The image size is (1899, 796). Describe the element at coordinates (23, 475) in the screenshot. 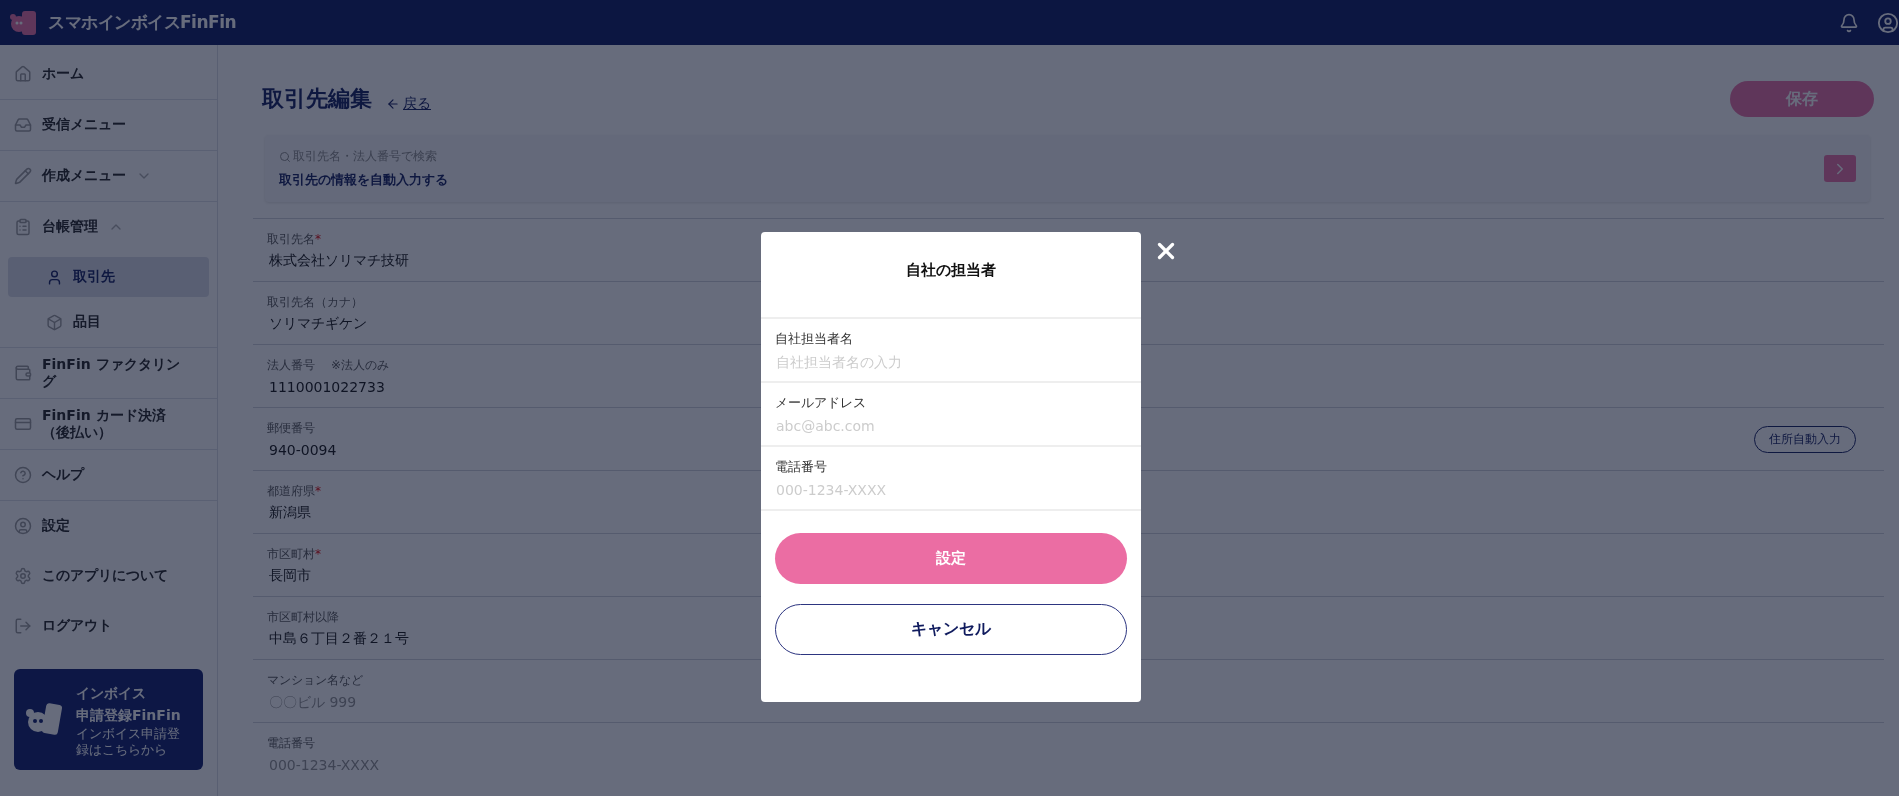

I see `help-icon` at that location.